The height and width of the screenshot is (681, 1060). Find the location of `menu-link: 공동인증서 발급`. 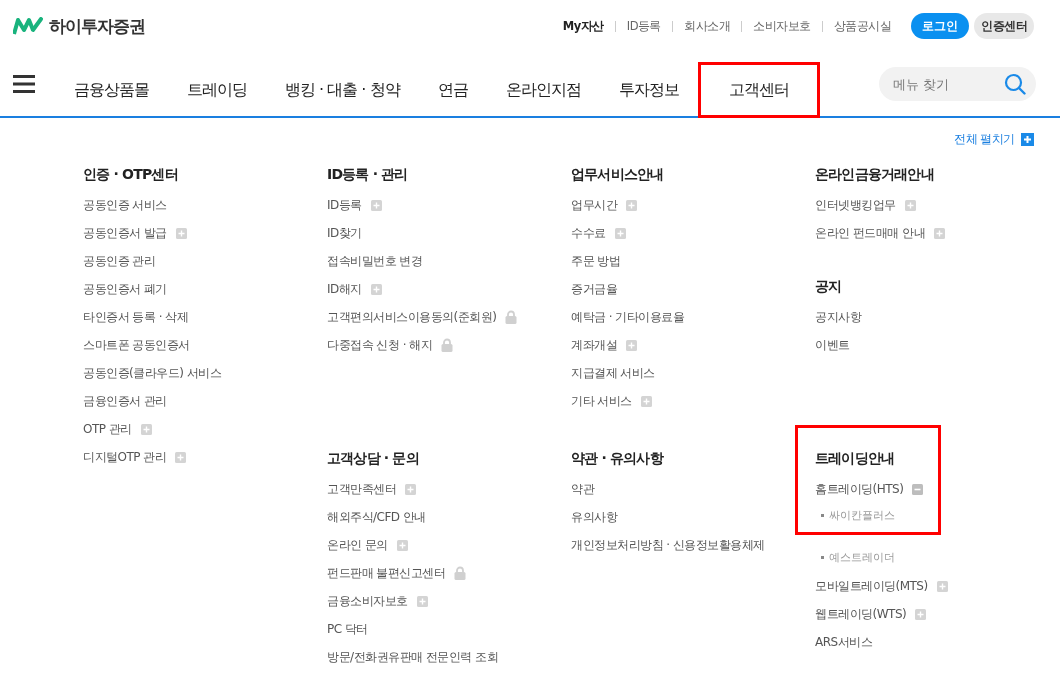

menu-link: 공동인증서 발급 is located at coordinates (125, 233).